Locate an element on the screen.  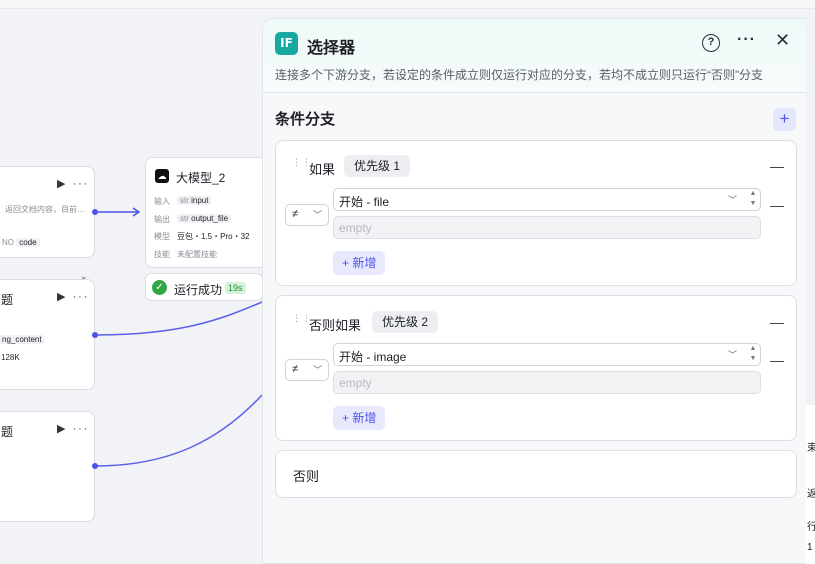
llm-input-key: 输入 is located at coordinates (162, 201).